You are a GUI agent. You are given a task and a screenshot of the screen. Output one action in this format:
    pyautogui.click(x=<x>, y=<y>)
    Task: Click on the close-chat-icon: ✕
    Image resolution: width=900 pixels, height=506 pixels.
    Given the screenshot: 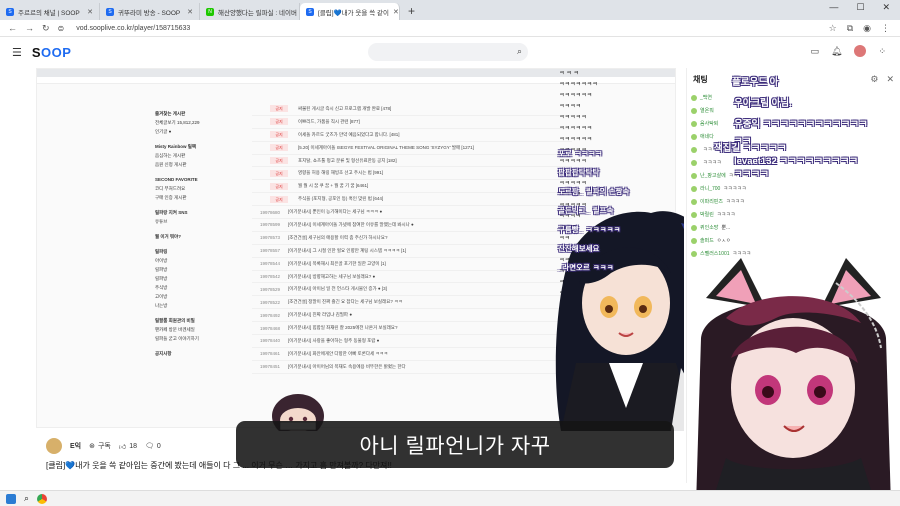 What is the action you would take?
    pyautogui.click(x=890, y=79)
    